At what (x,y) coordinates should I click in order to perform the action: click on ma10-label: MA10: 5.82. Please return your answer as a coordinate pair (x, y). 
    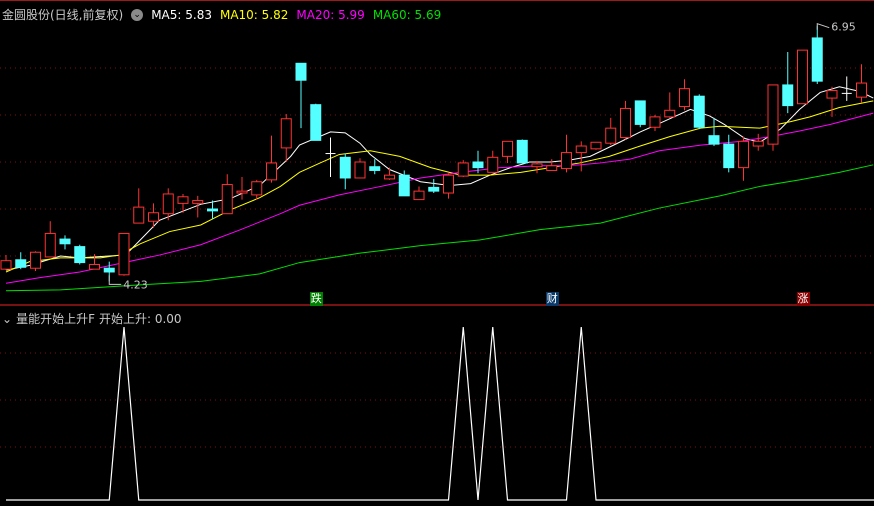
    Looking at the image, I should click on (254, 14).